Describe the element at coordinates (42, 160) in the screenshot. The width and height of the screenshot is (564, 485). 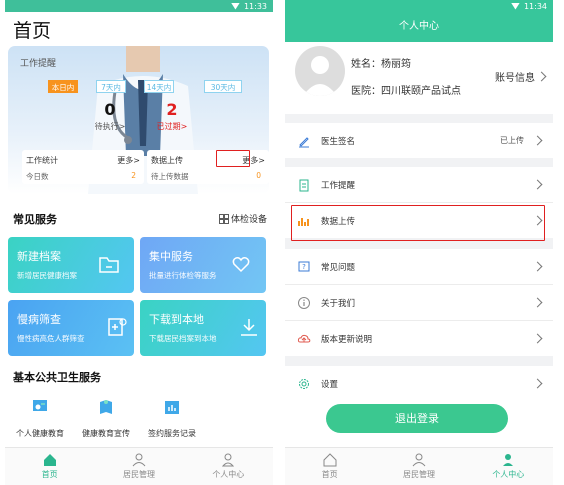
I see `work-stats-title: 工作统计` at that location.